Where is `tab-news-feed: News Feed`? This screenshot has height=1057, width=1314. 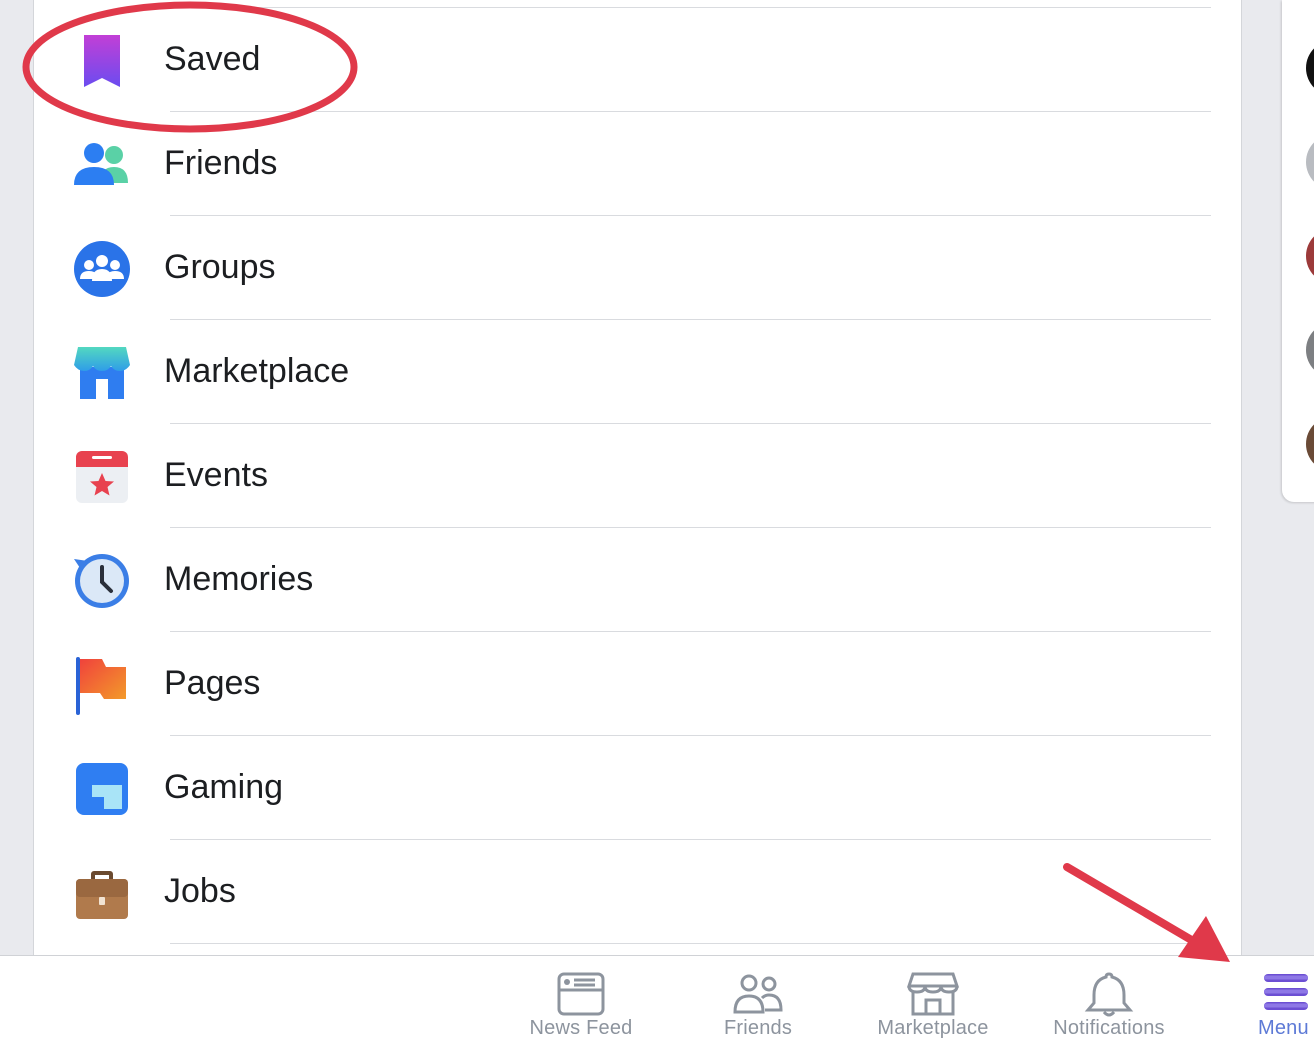 tab-news-feed: News Feed is located at coordinates (581, 1006).